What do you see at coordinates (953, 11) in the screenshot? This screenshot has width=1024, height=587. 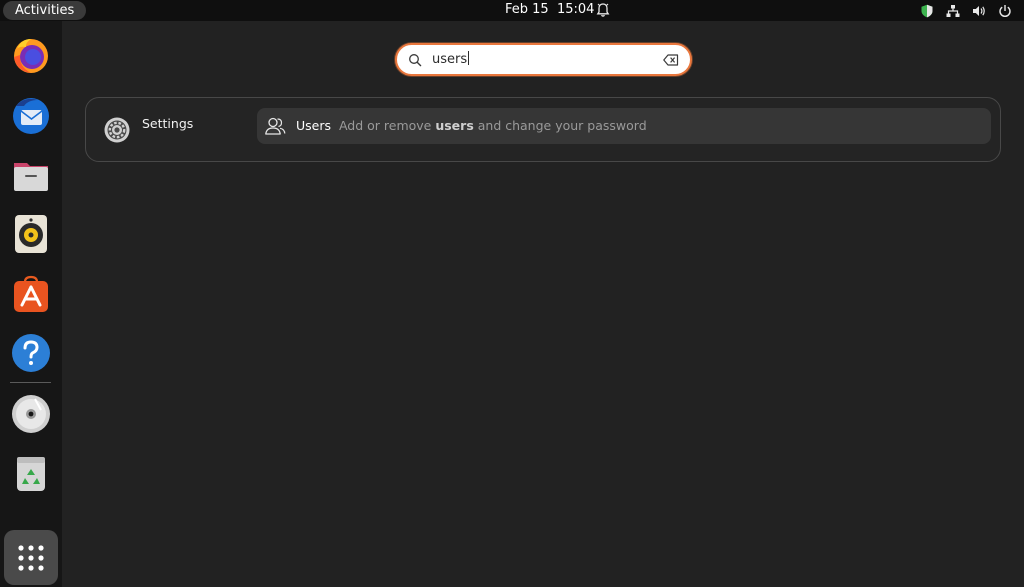 I see `network-icon` at bounding box center [953, 11].